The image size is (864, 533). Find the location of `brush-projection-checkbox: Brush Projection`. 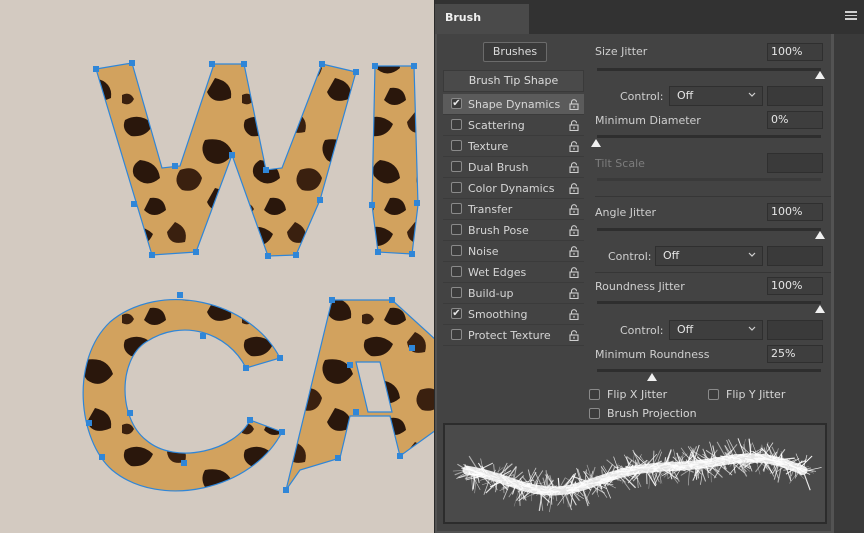

brush-projection-checkbox: Brush Projection is located at coordinates (654, 415).